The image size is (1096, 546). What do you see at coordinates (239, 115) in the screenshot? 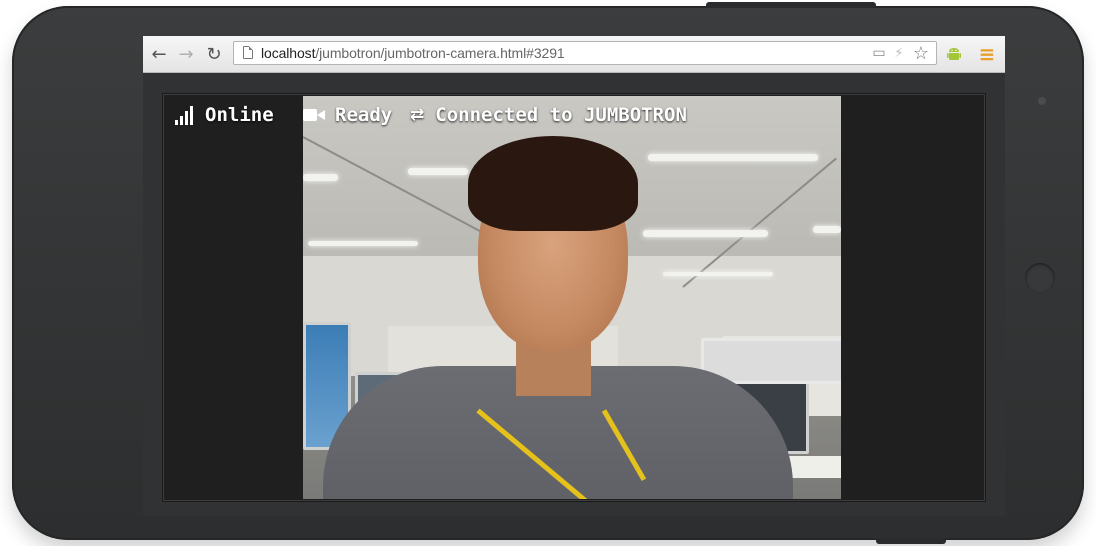
I see `network-status-label: Online` at bounding box center [239, 115].